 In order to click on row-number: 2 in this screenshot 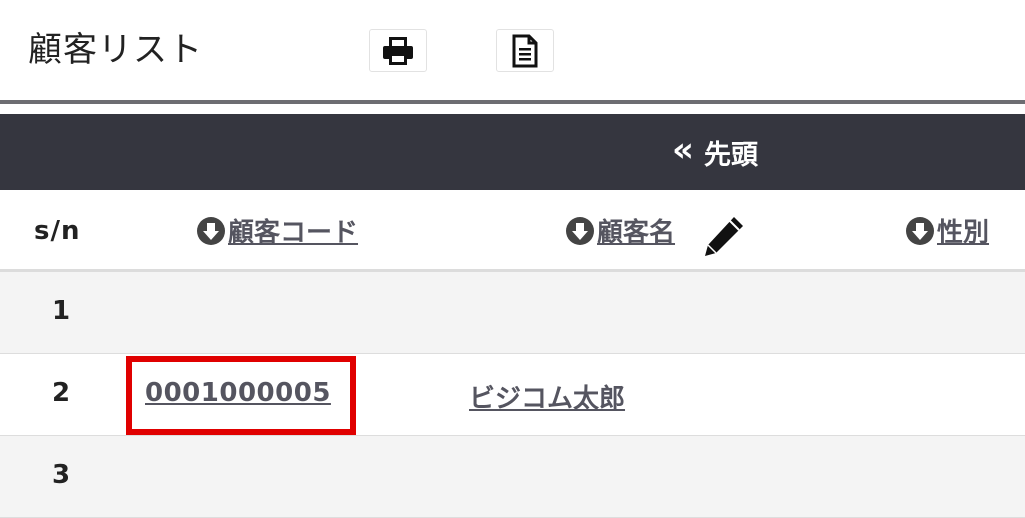, I will do `click(61, 393)`.